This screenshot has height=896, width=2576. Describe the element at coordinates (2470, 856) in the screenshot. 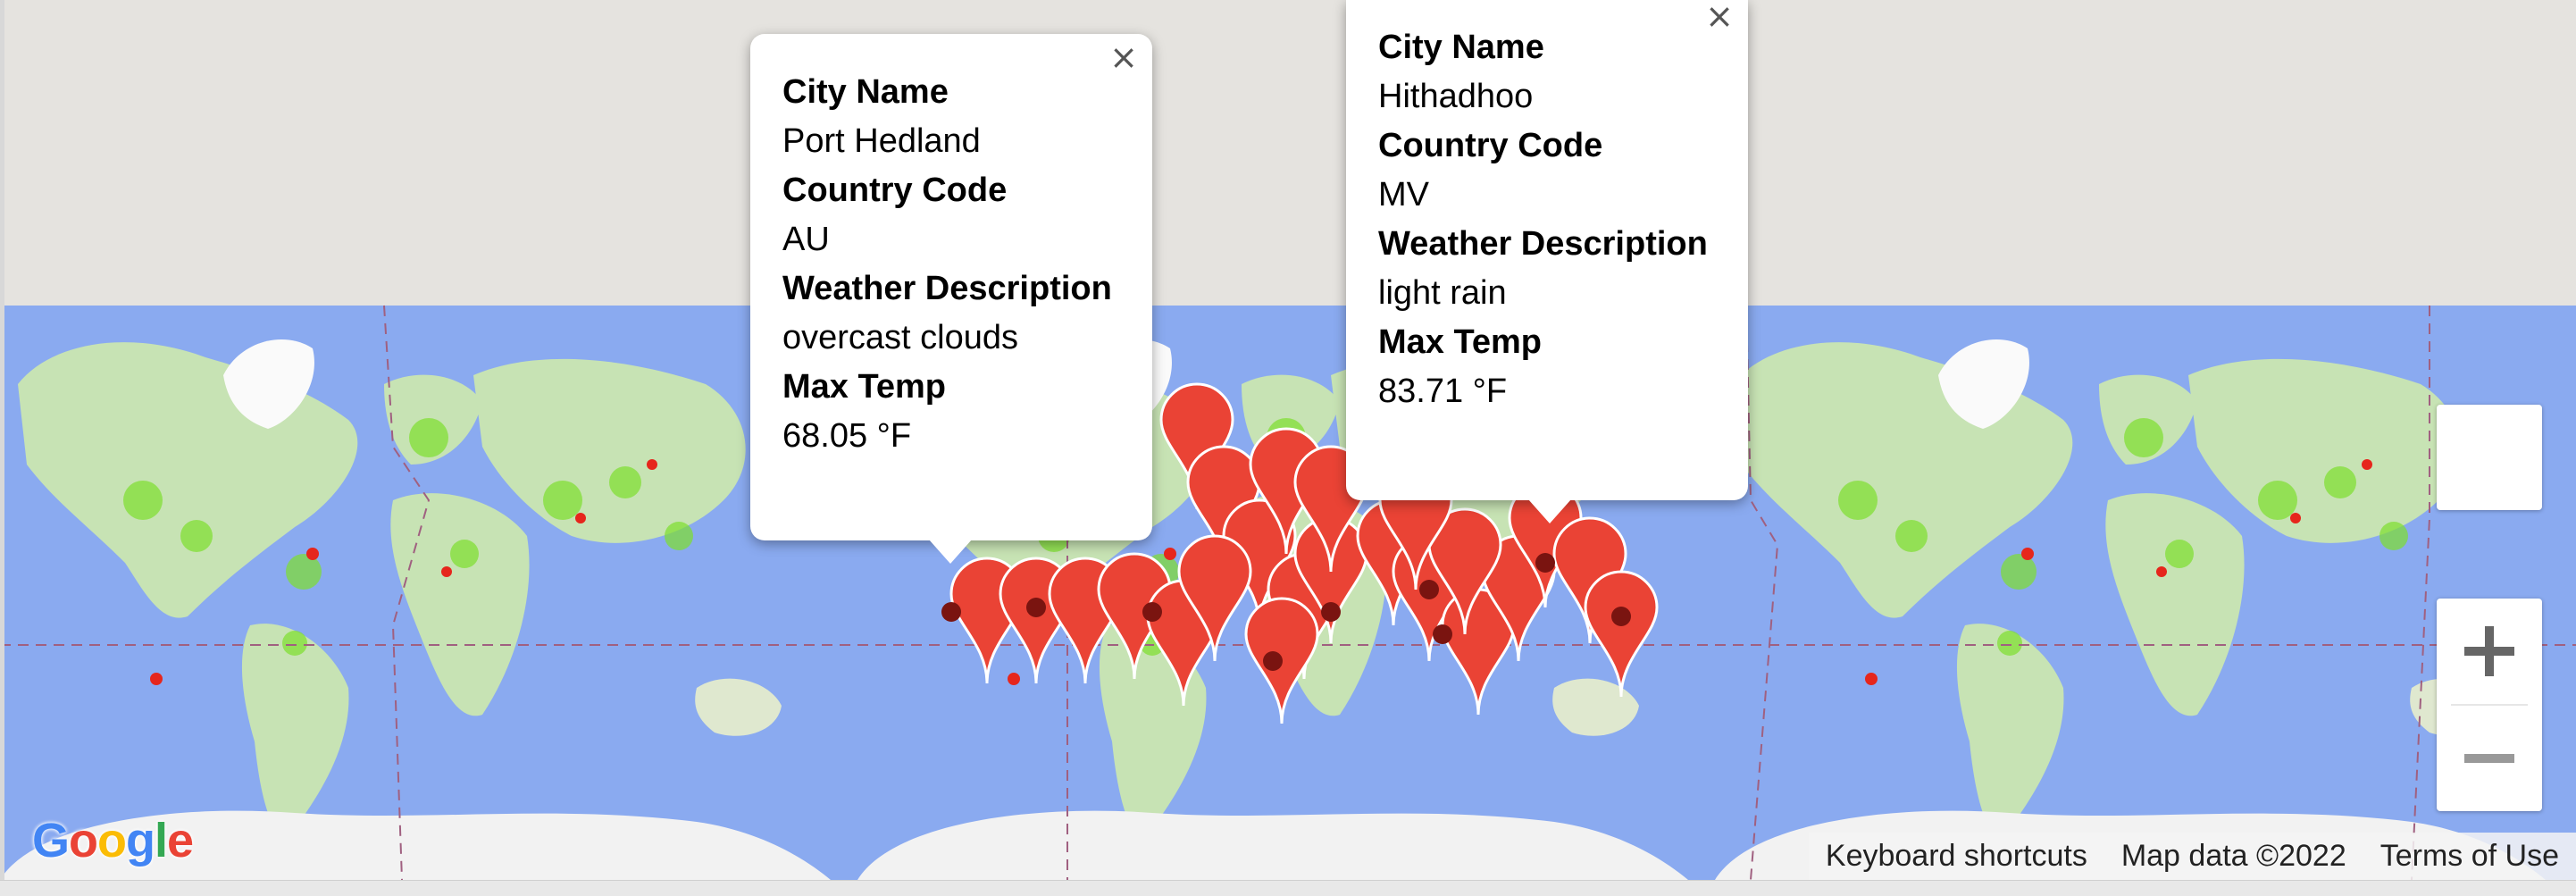

I see `terms-of-use-link: Terms of Use` at that location.